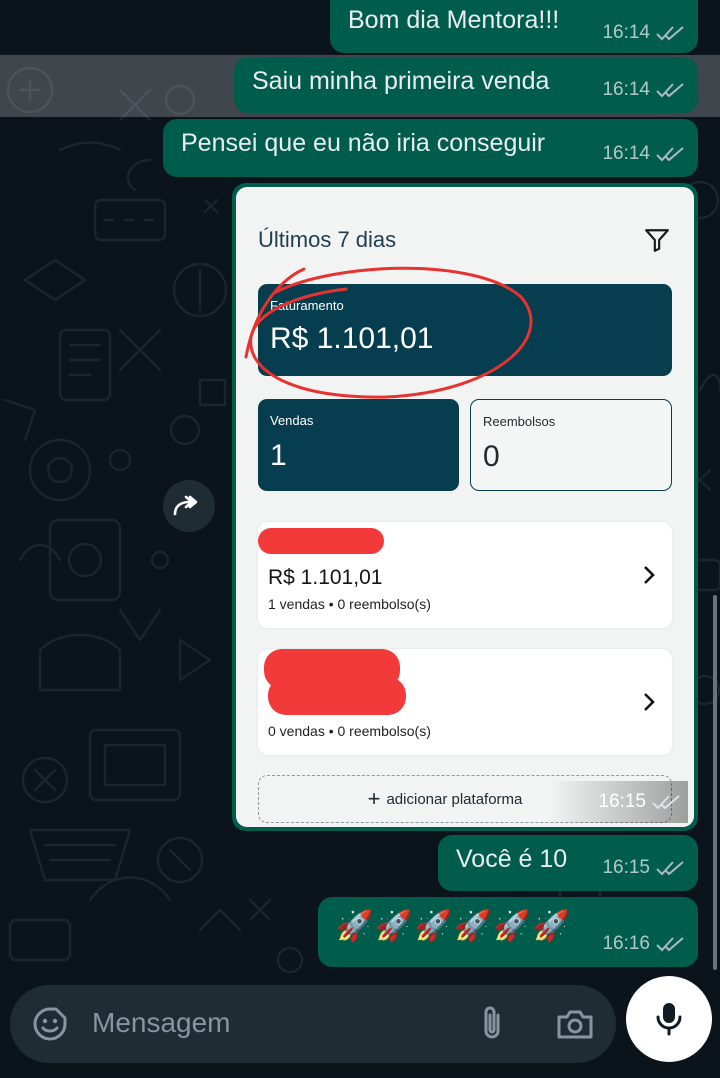  I want to click on message-input-bar: Mensagem, so click(313, 1024).